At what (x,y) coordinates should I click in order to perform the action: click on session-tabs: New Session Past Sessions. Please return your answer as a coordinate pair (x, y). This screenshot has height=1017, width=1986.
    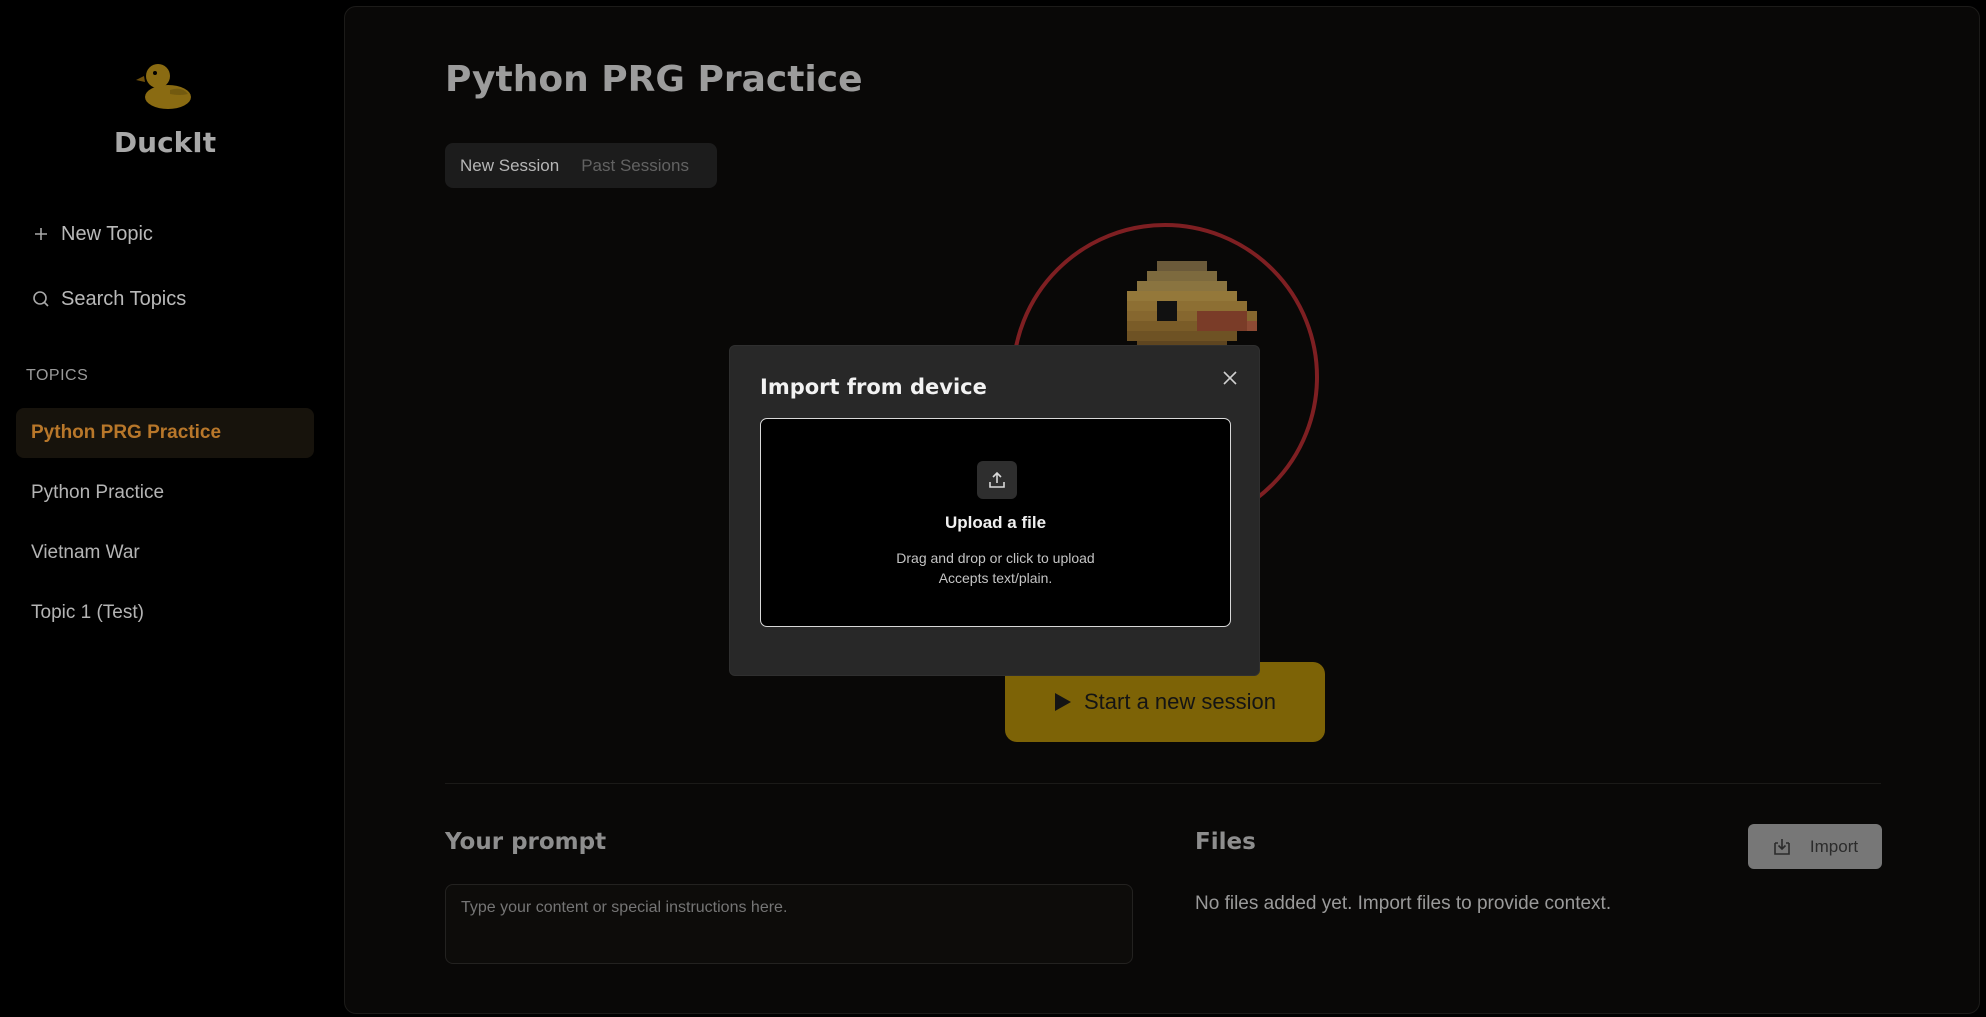
    Looking at the image, I should click on (581, 165).